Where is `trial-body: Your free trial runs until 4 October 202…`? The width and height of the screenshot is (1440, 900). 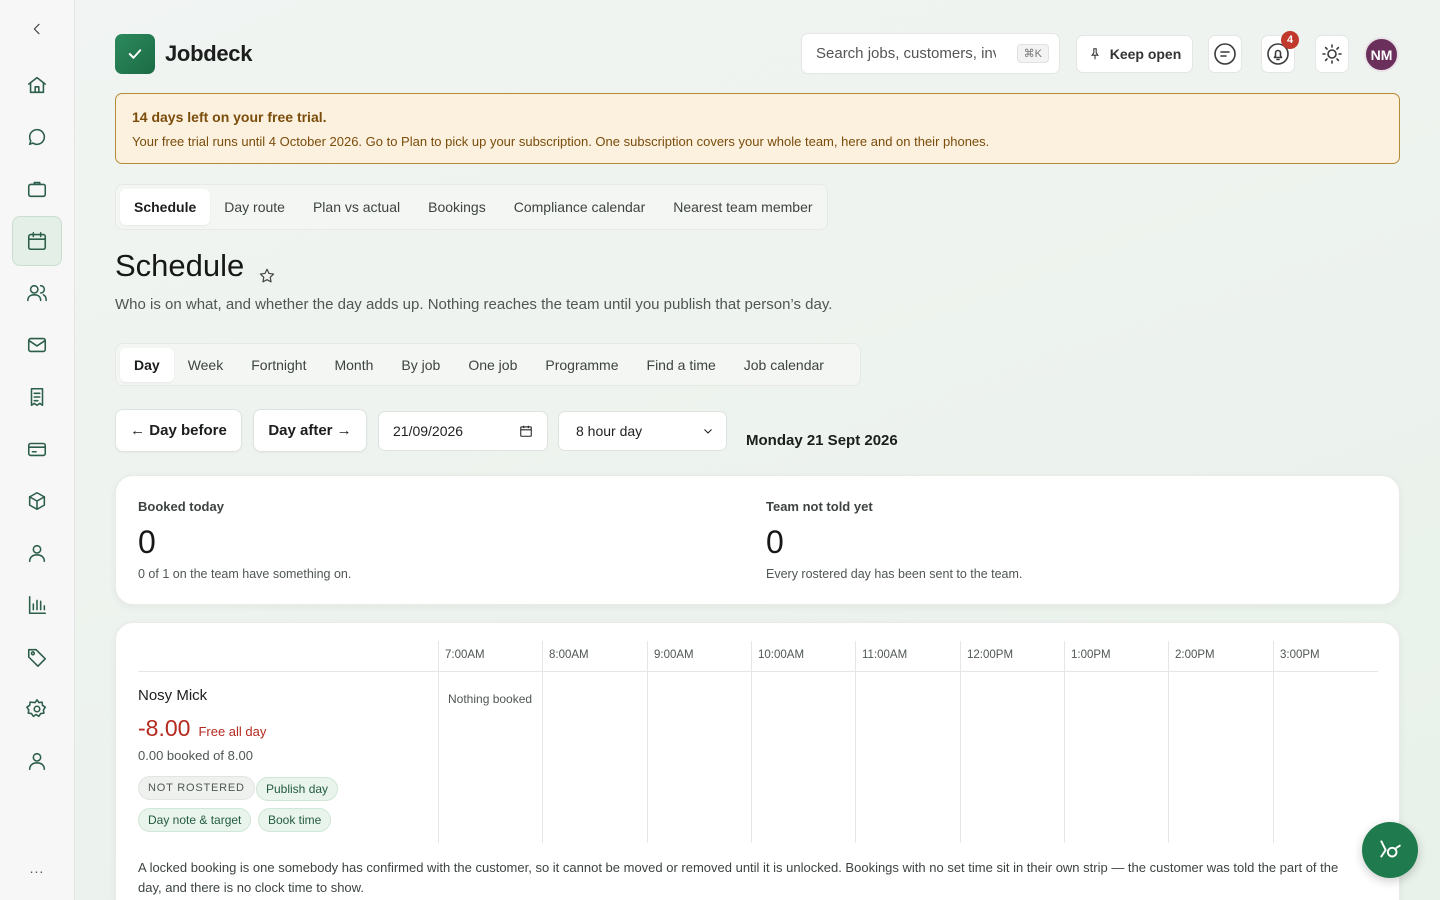
trial-body: Your free trial runs until 4 October 202… is located at coordinates (561, 141).